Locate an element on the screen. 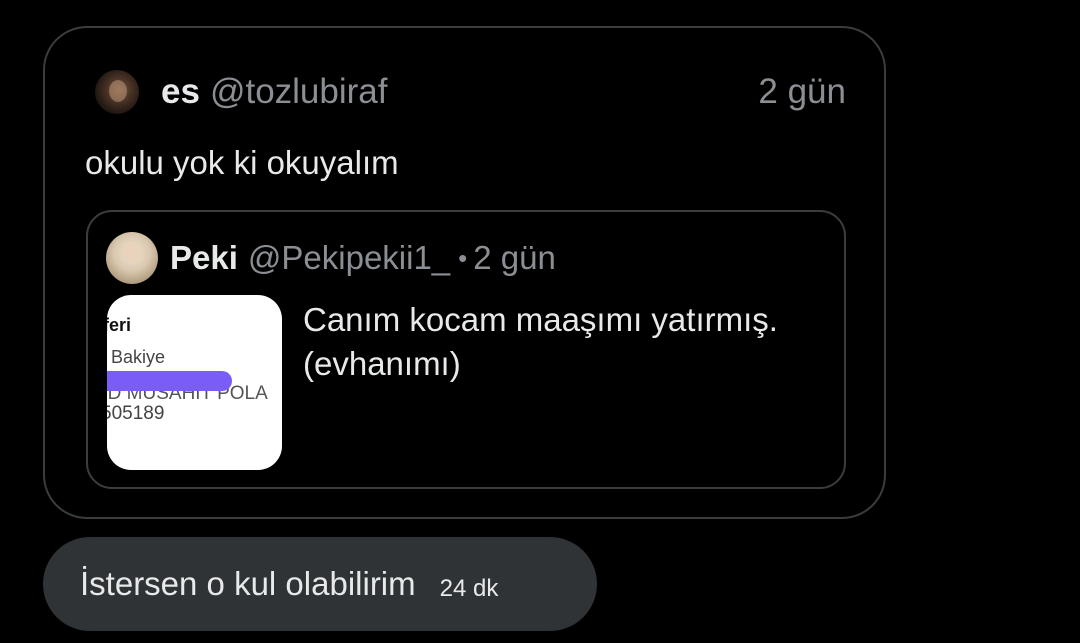  thumbnail-text: 505189 is located at coordinates (136, 413).